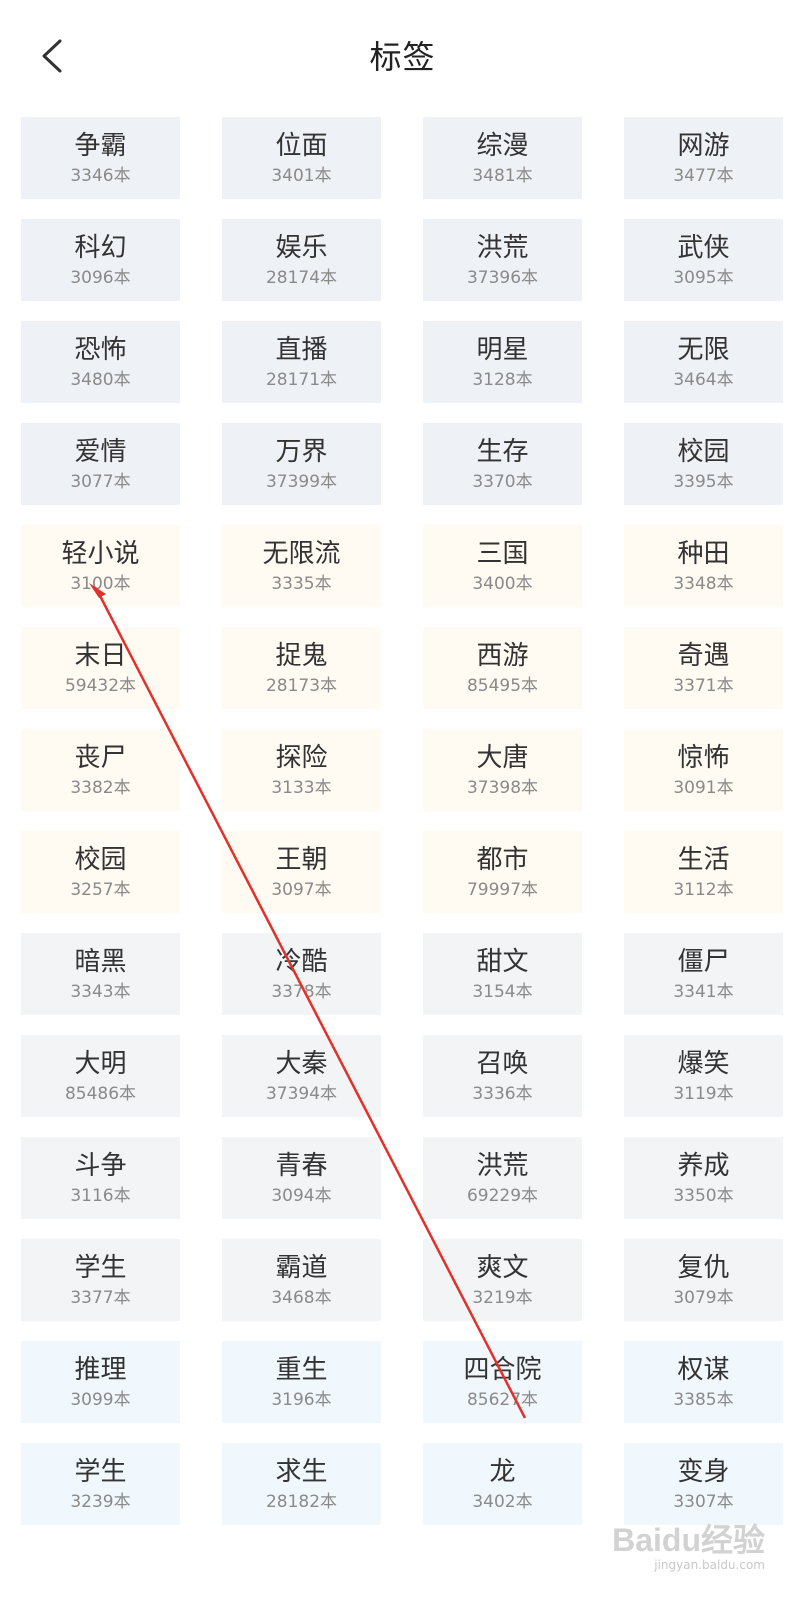 The width and height of the screenshot is (805, 1600). What do you see at coordinates (301, 668) in the screenshot?
I see `tag-card: 捉鬼 28173本` at bounding box center [301, 668].